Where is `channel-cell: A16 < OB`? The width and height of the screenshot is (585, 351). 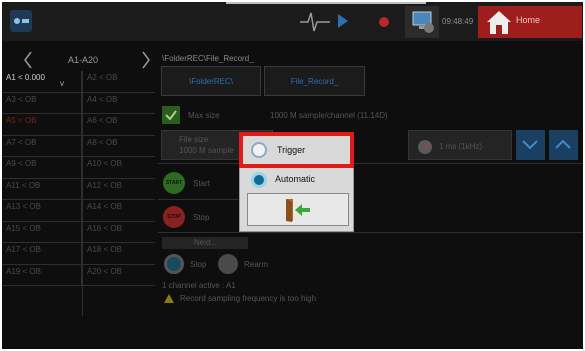 channel-cell: A16 < OB is located at coordinates (119, 232).